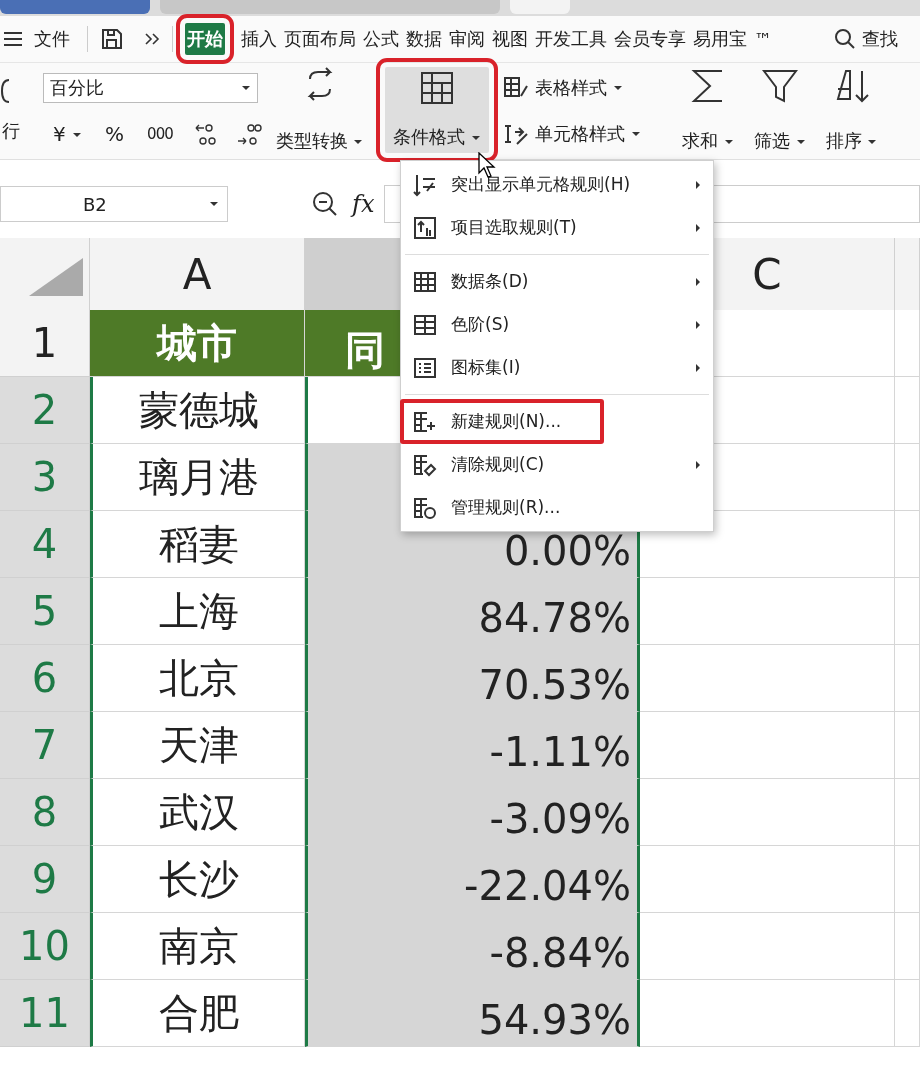 The height and width of the screenshot is (1070, 920). Describe the element at coordinates (114, 204) in the screenshot. I see `name-box: B2` at that location.